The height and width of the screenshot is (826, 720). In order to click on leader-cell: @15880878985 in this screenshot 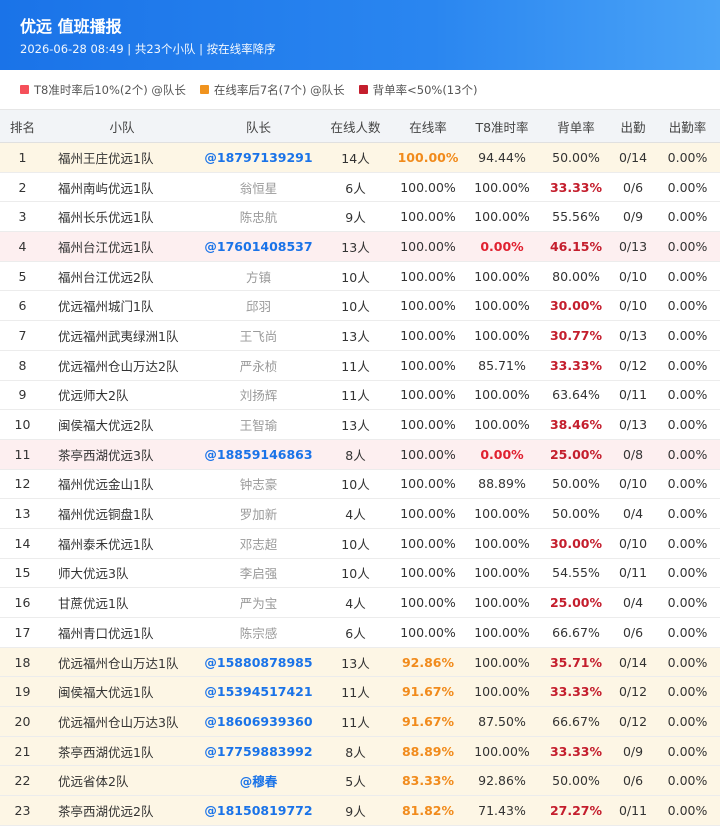, I will do `click(258, 662)`.